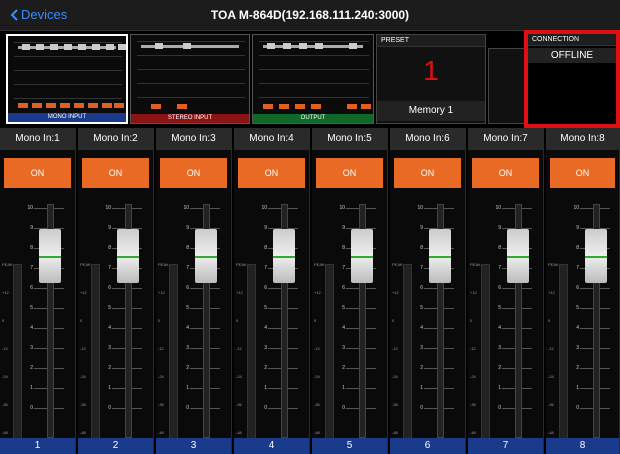 This screenshot has width=620, height=454. What do you see at coordinates (349, 139) in the screenshot?
I see `channel-name: Mono In:5` at bounding box center [349, 139].